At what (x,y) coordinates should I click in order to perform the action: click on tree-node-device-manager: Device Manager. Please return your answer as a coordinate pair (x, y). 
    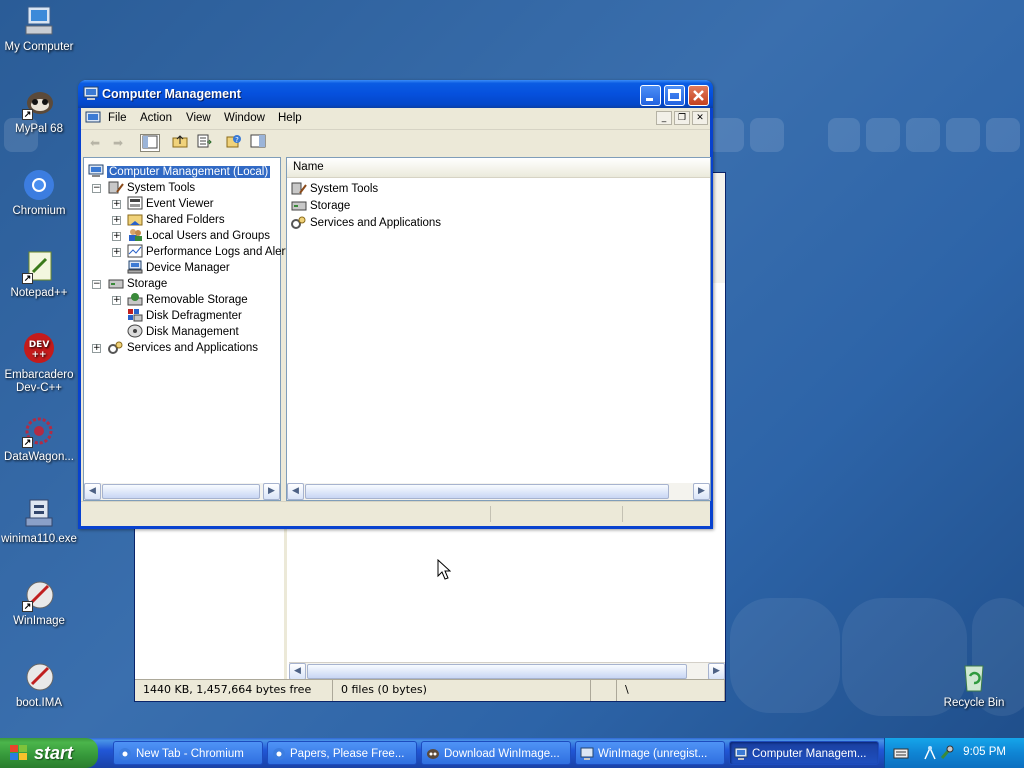
    Looking at the image, I should click on (178, 268).